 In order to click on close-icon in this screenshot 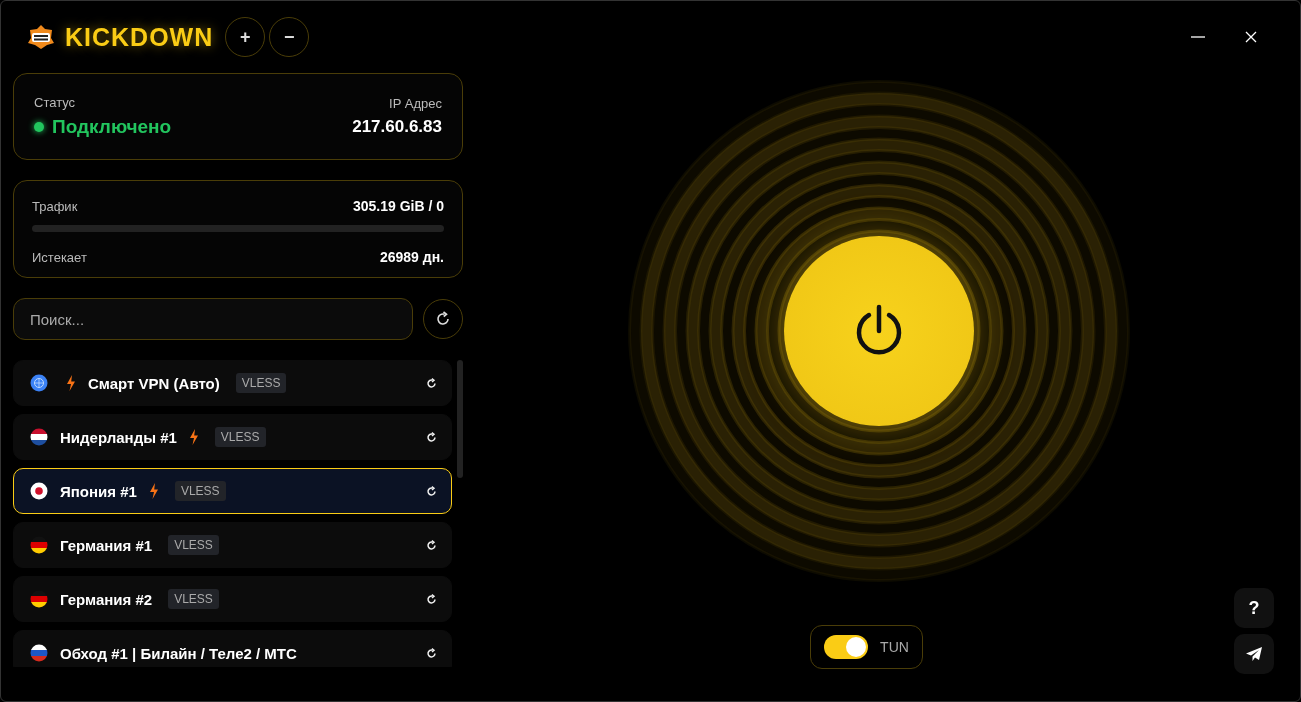, I will do `click(1251, 37)`.